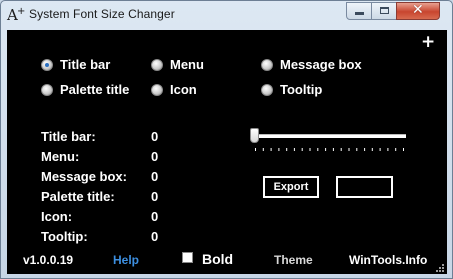 This screenshot has height=279, width=453. I want to click on radio-label: Icon, so click(183, 89).